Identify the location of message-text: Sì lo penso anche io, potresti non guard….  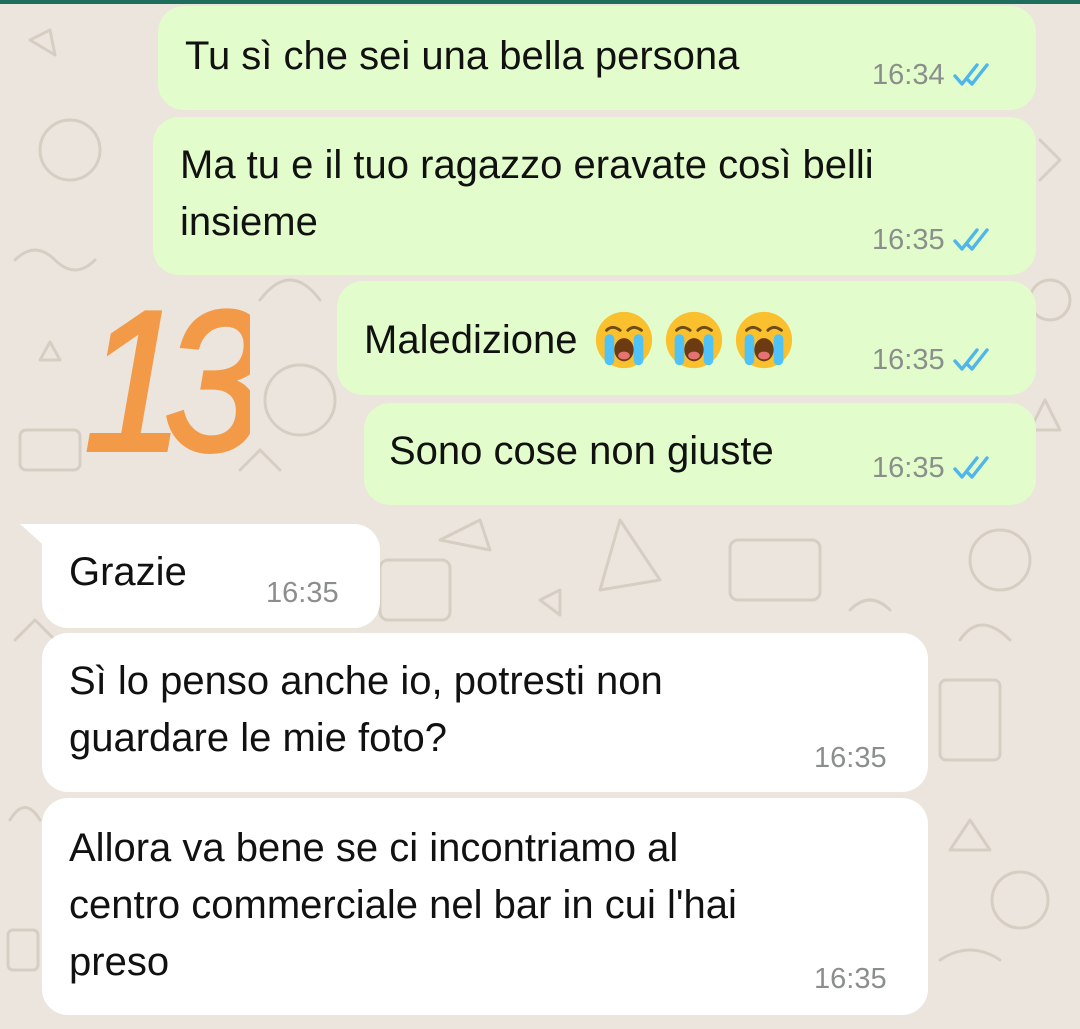
(366, 710).